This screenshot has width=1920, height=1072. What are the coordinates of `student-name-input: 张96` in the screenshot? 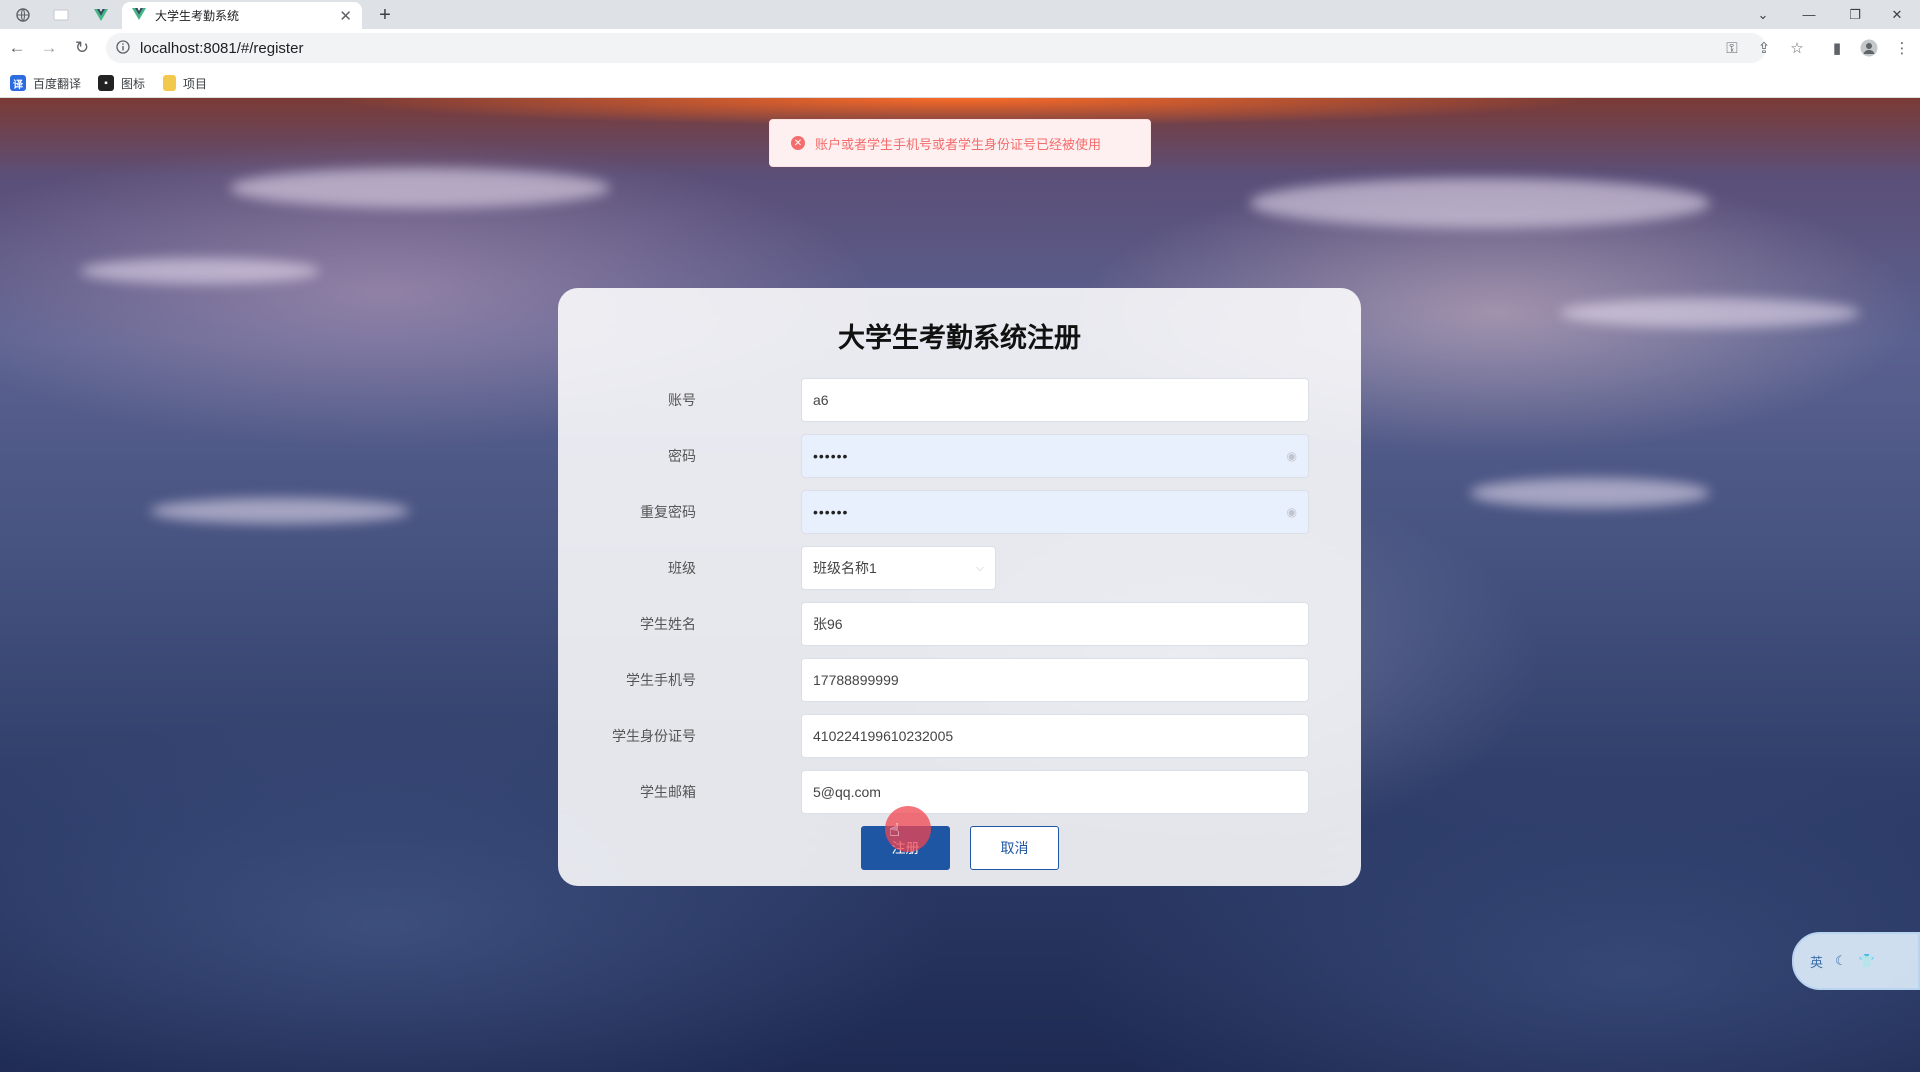 It's located at (1055, 624).